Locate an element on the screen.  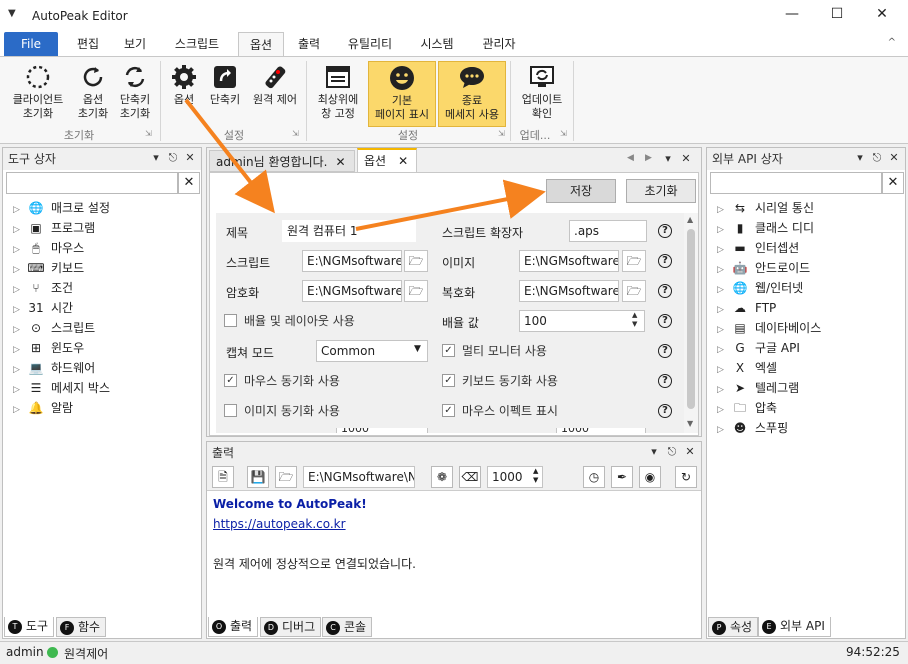
menu-view: 보기 is located at coordinates (135, 44).